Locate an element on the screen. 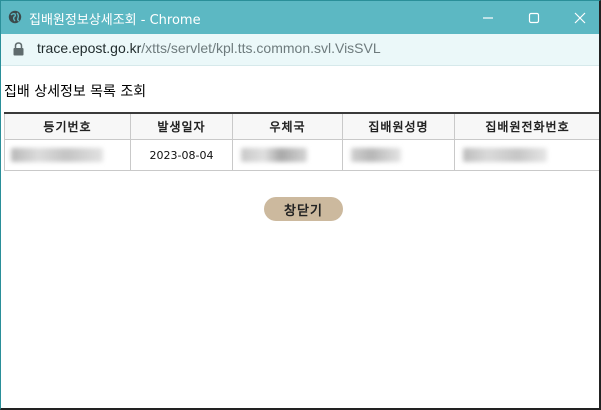 The image size is (601, 410). window-title: 집배원정보상세조회 - Chrome is located at coordinates (115, 20).